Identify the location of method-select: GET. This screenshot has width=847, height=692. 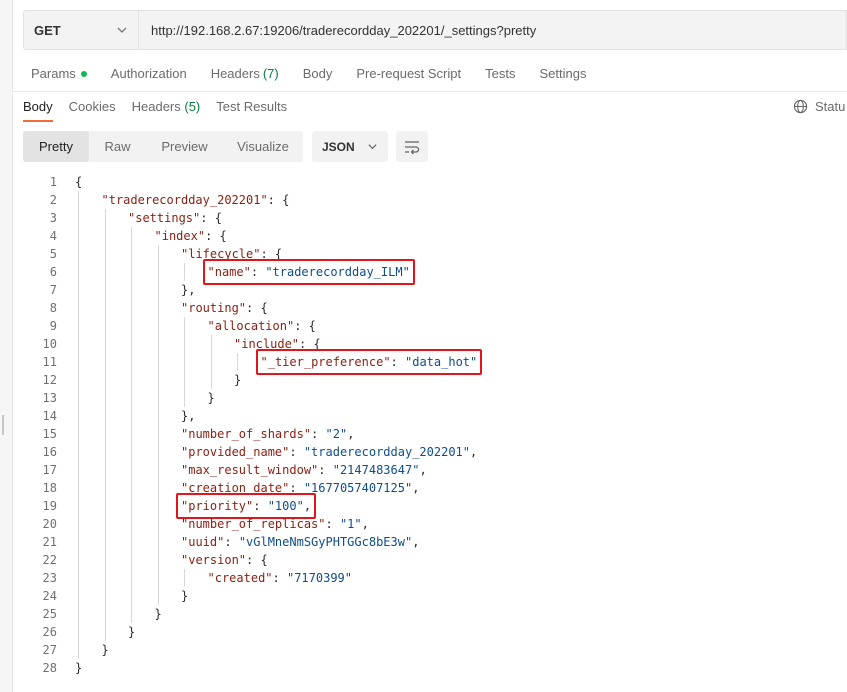
(80, 30).